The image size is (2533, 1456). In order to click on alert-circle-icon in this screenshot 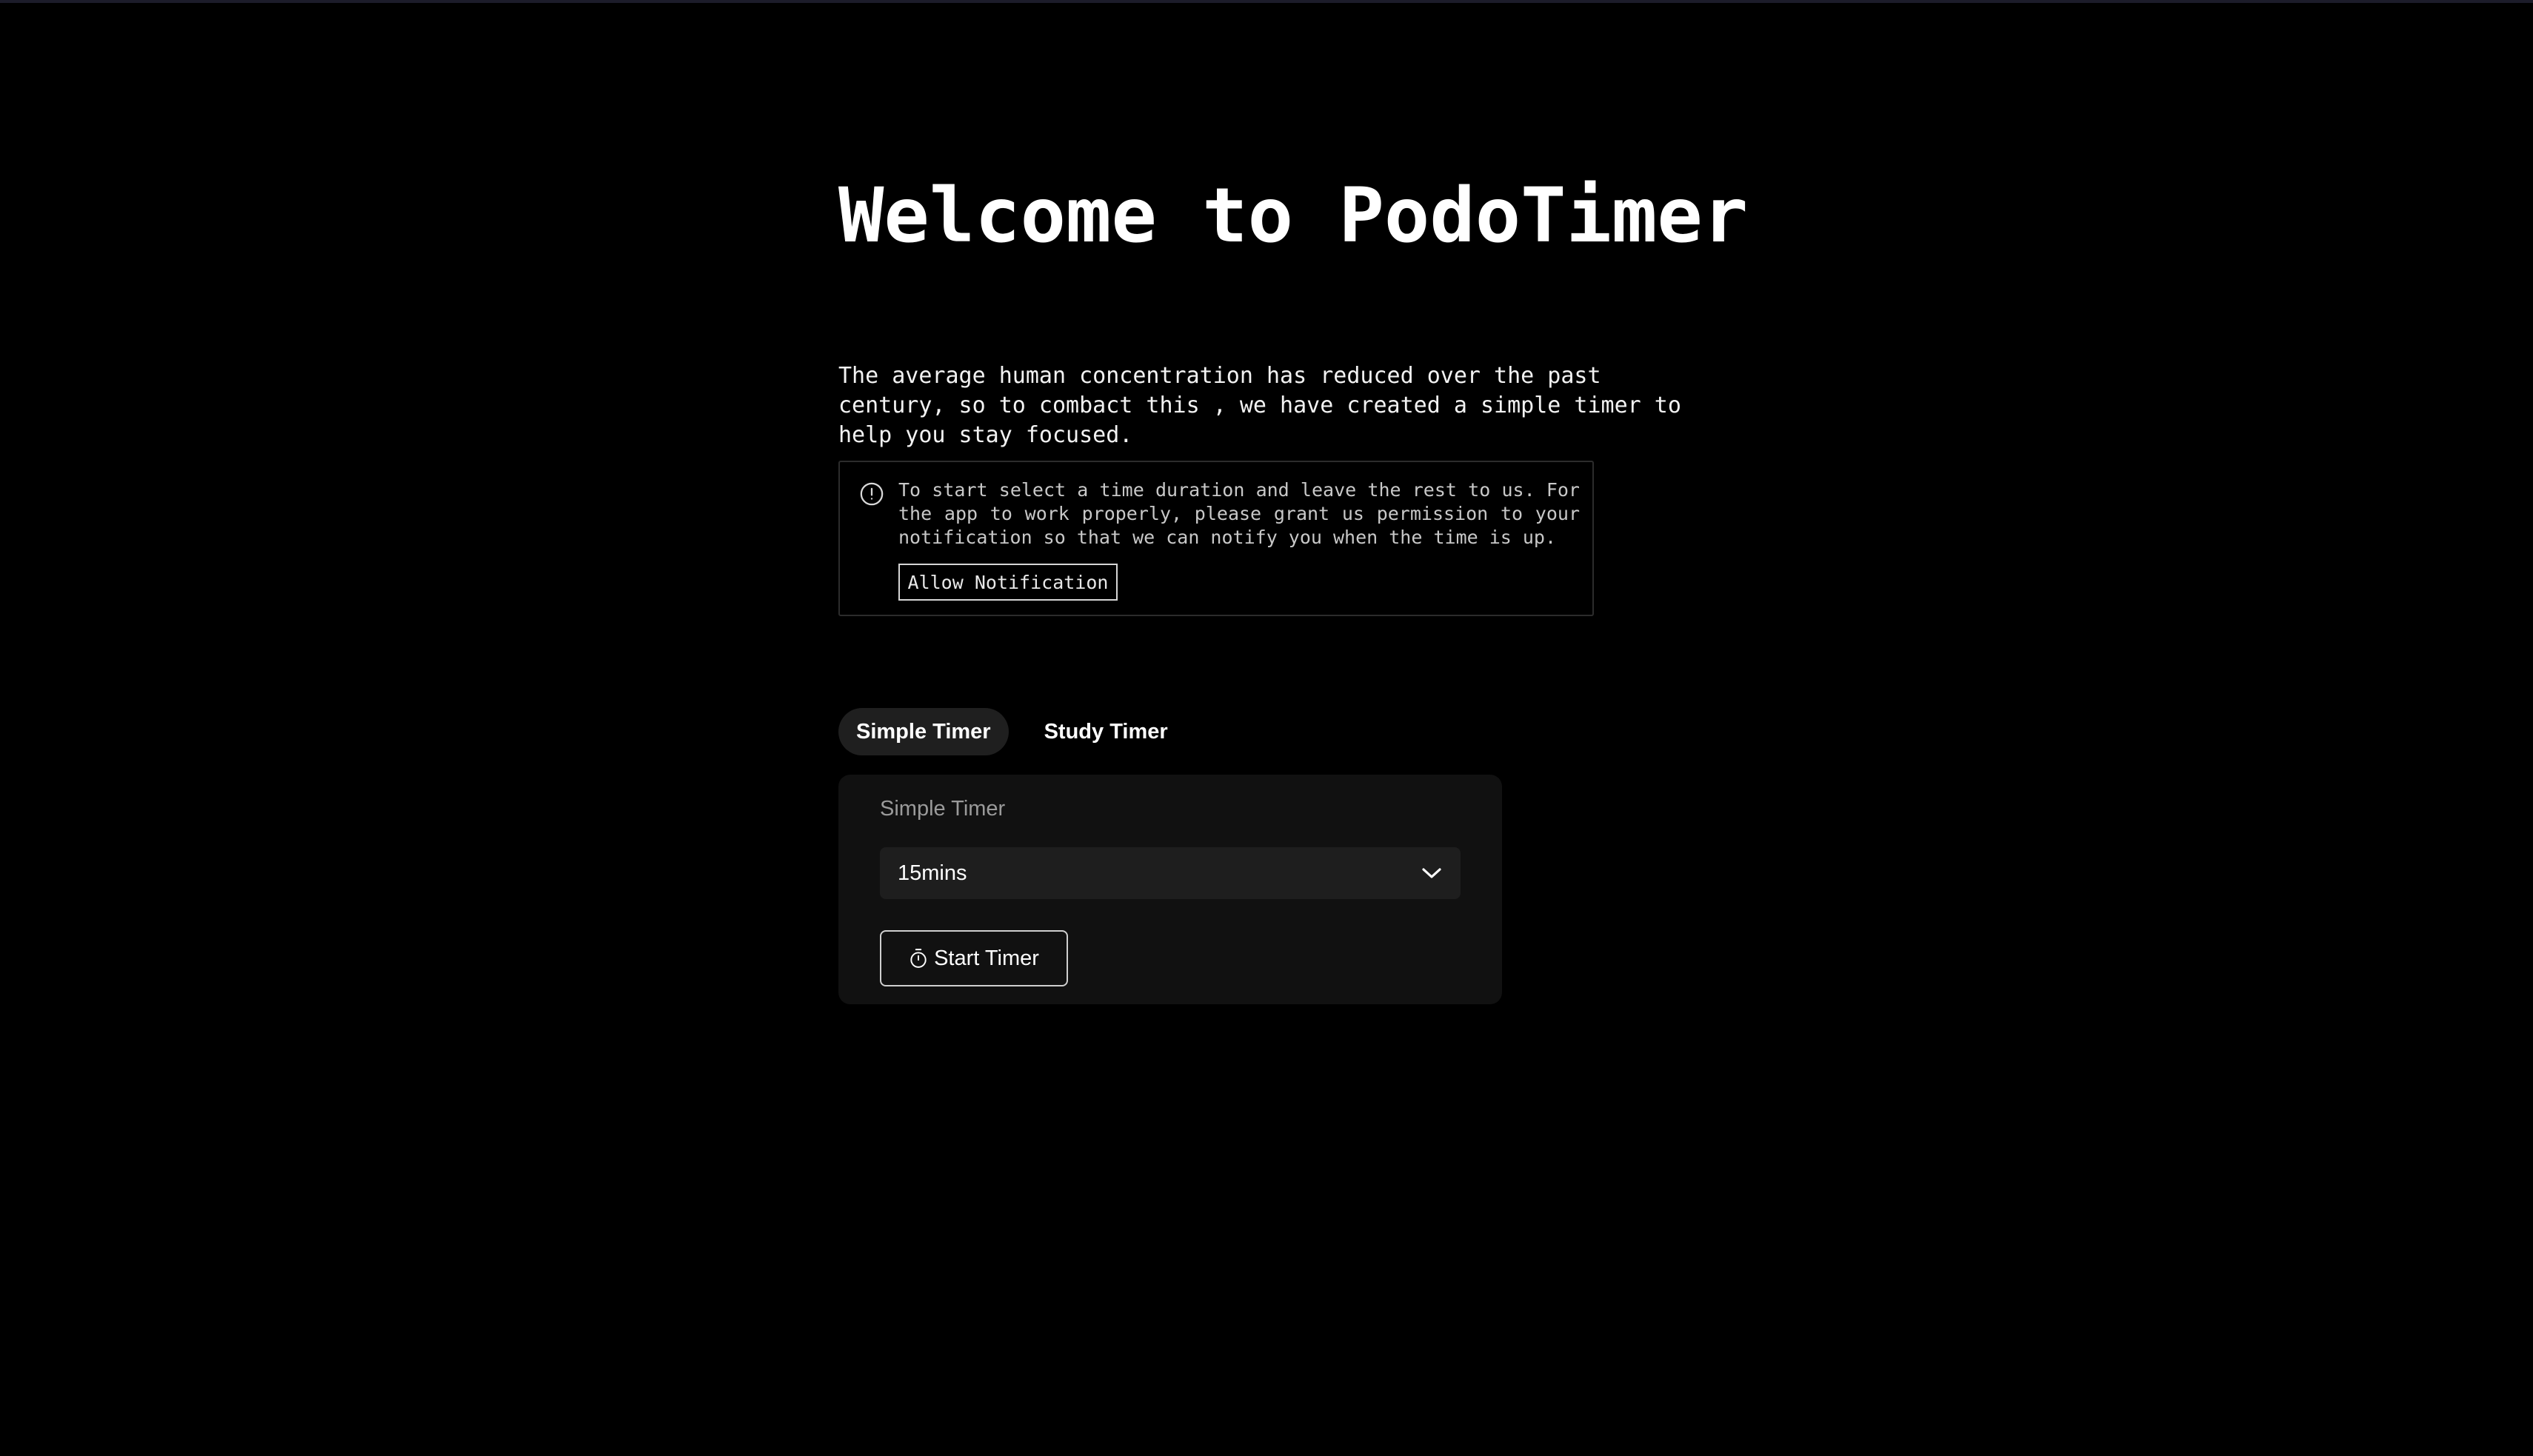, I will do `click(872, 494)`.